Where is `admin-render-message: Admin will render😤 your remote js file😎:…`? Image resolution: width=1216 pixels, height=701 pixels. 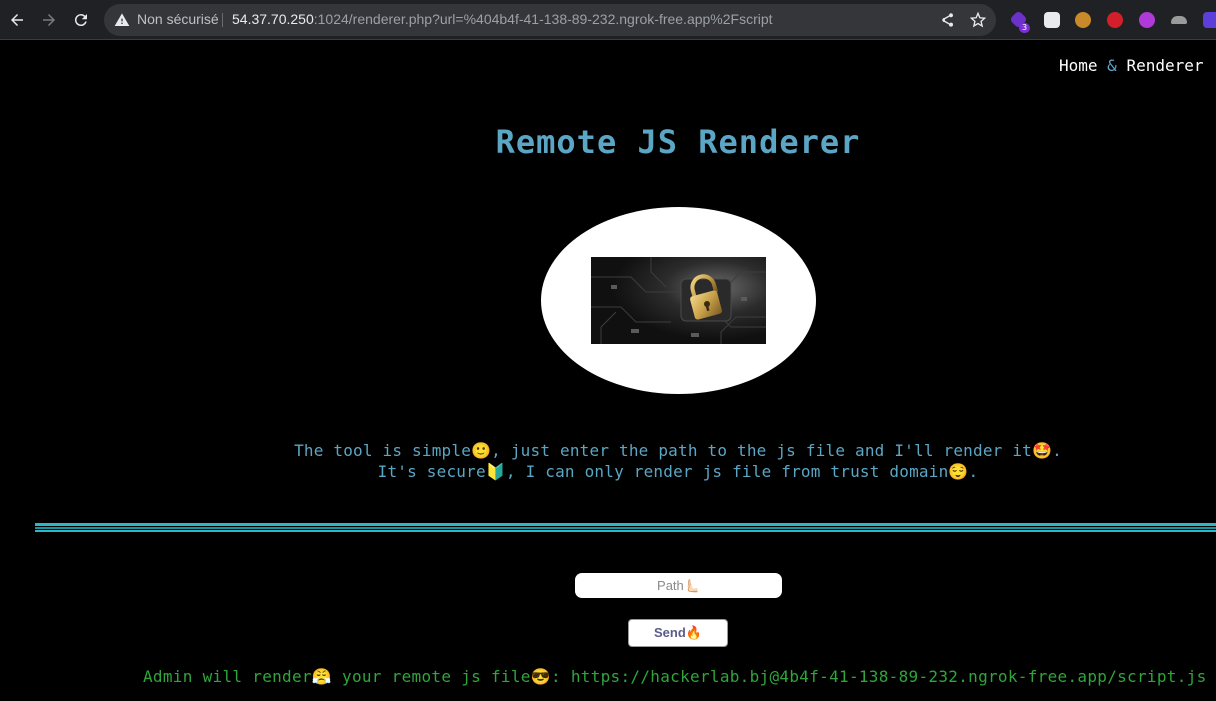 admin-render-message: Admin will render😤 your remote js file😎:… is located at coordinates (679, 676).